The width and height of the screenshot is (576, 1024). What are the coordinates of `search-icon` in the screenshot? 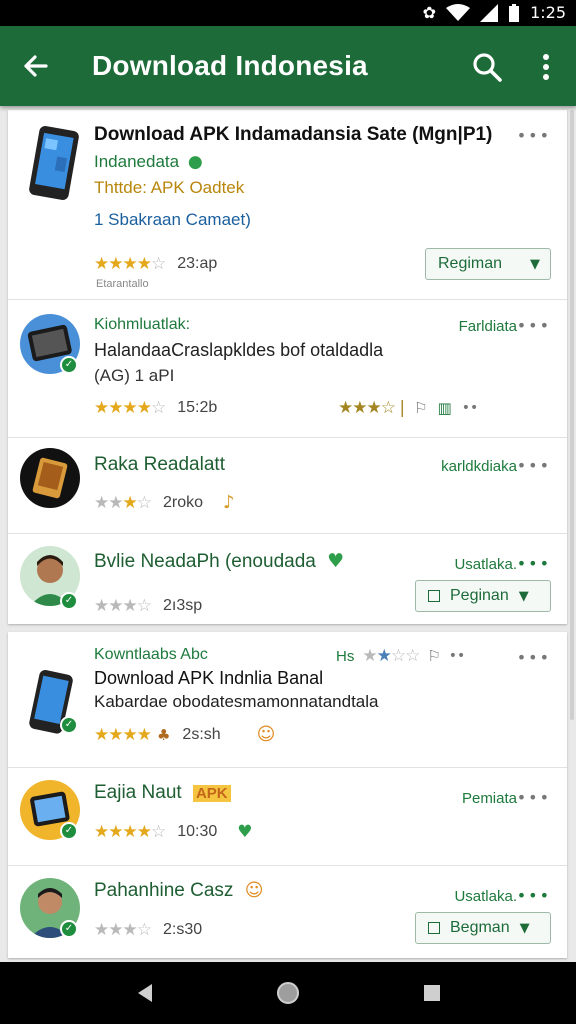 It's located at (487, 67).